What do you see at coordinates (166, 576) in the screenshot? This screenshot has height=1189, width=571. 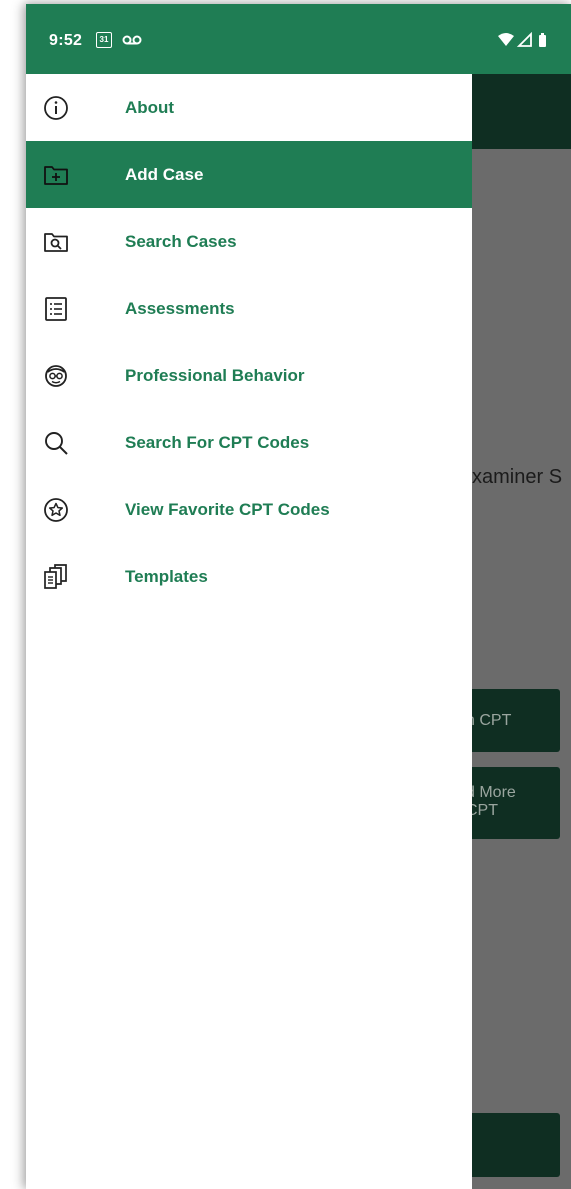 I see `menu-label-templates: Templates` at bounding box center [166, 576].